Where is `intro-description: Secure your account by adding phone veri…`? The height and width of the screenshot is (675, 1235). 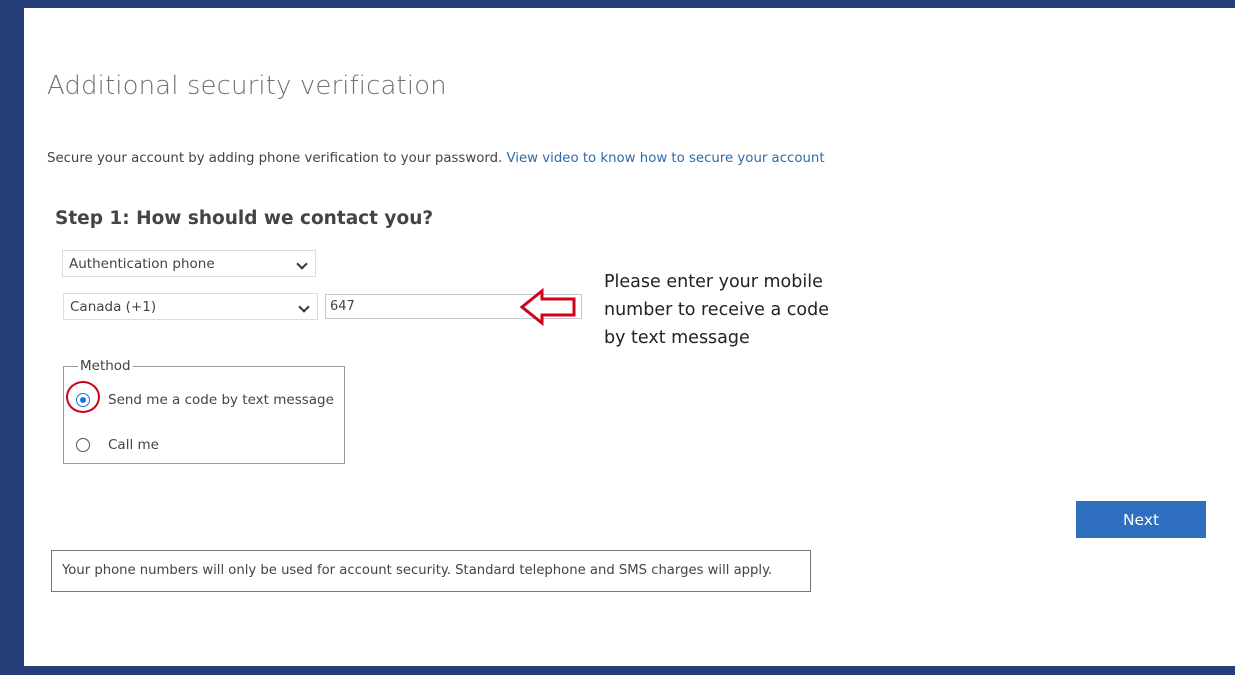 intro-description: Secure your account by adding phone veri… is located at coordinates (275, 158).